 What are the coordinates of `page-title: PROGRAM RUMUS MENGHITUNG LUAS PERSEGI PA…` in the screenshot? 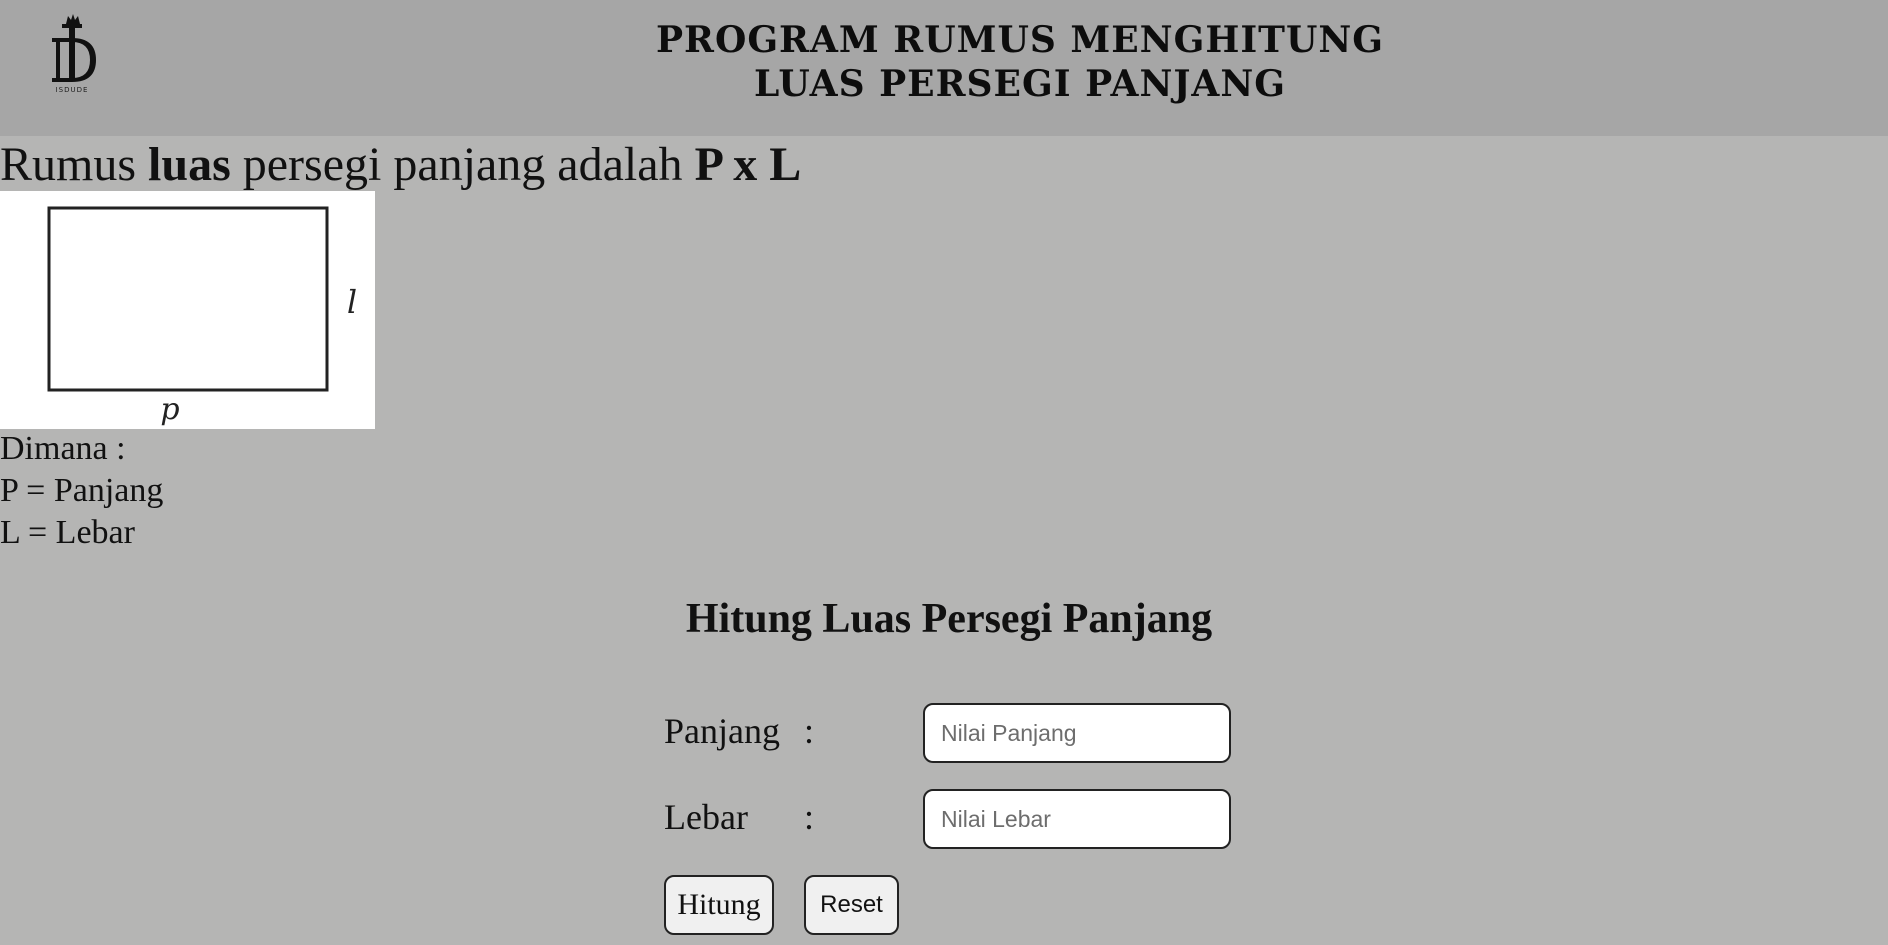 It's located at (1020, 62).